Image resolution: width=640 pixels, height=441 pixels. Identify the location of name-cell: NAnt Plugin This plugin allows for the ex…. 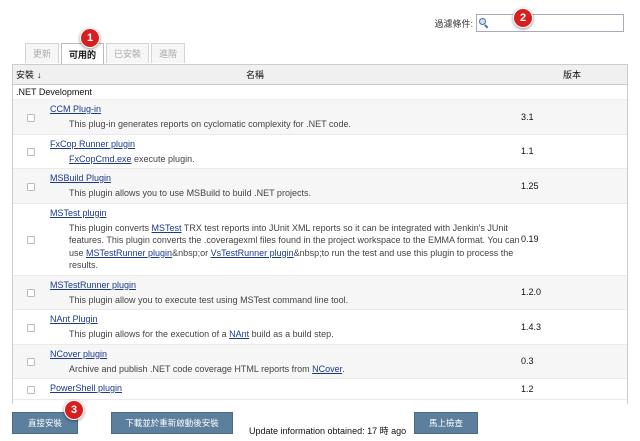
(285, 327).